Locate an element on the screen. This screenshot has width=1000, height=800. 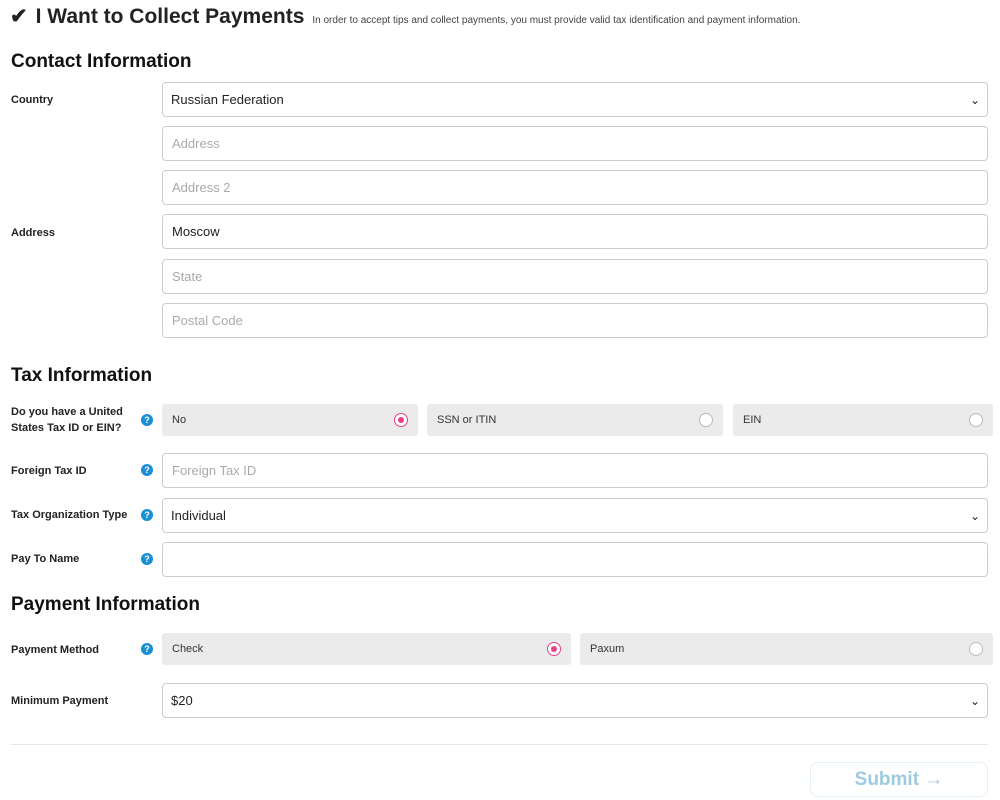
foreign-tax-field is located at coordinates (575, 470).